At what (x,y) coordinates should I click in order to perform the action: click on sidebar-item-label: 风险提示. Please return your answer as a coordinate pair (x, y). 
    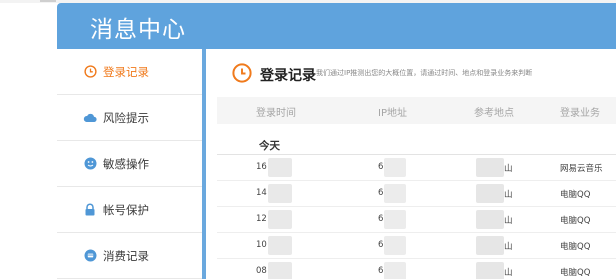
    Looking at the image, I should click on (126, 117).